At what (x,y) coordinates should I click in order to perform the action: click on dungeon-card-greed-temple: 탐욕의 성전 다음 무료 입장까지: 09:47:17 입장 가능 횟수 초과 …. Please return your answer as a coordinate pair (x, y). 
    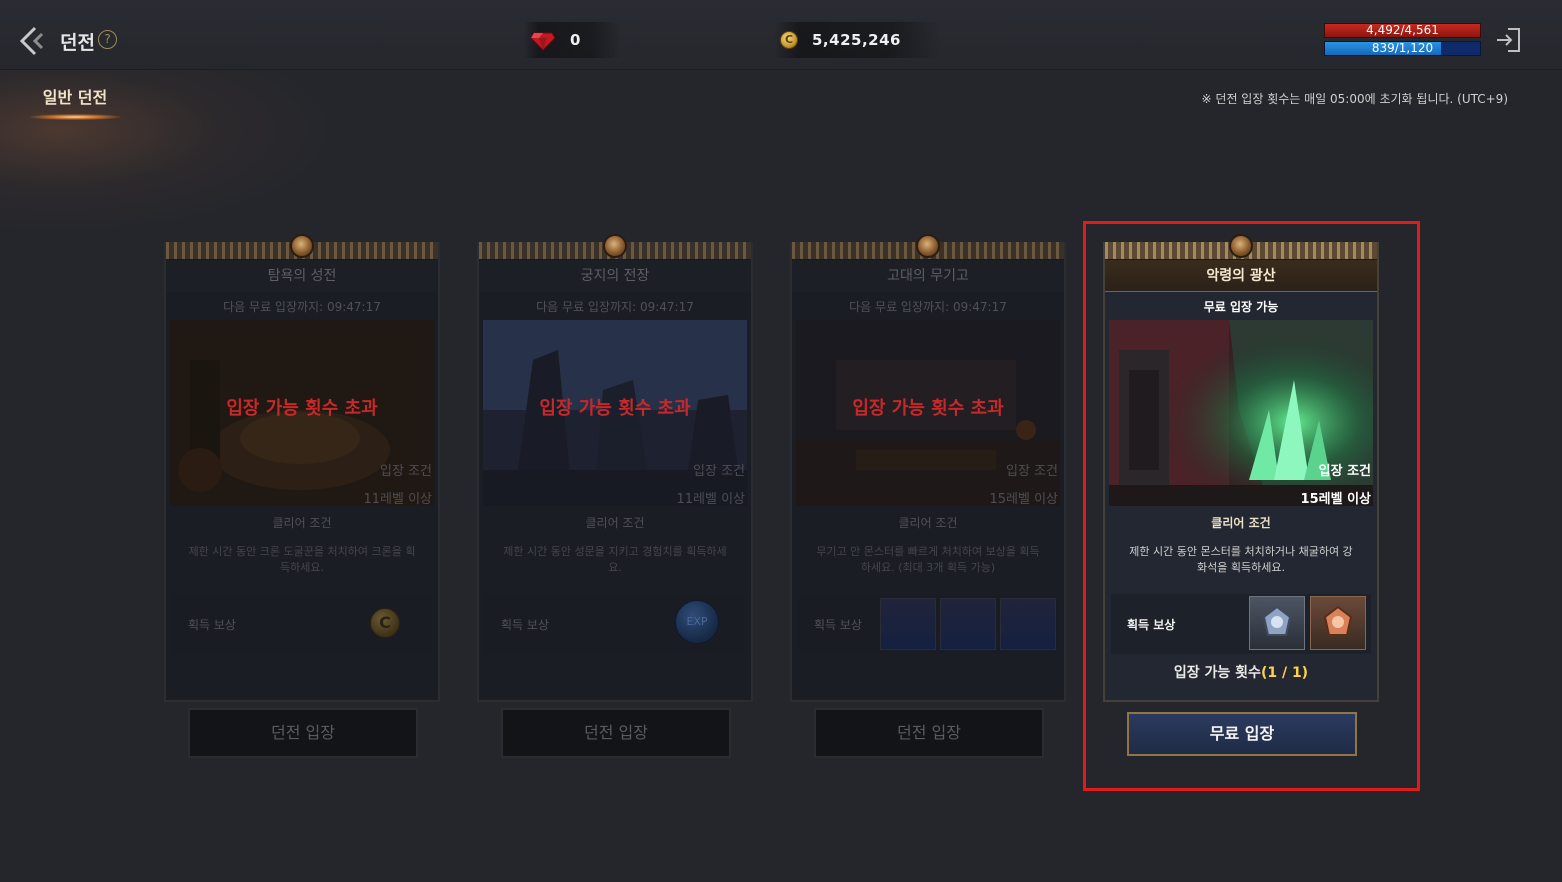
    Looking at the image, I should click on (302, 496).